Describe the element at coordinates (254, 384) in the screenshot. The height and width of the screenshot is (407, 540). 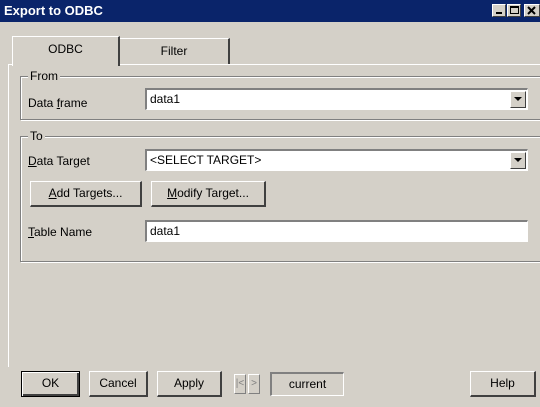
I see `next-icon: >` at that location.